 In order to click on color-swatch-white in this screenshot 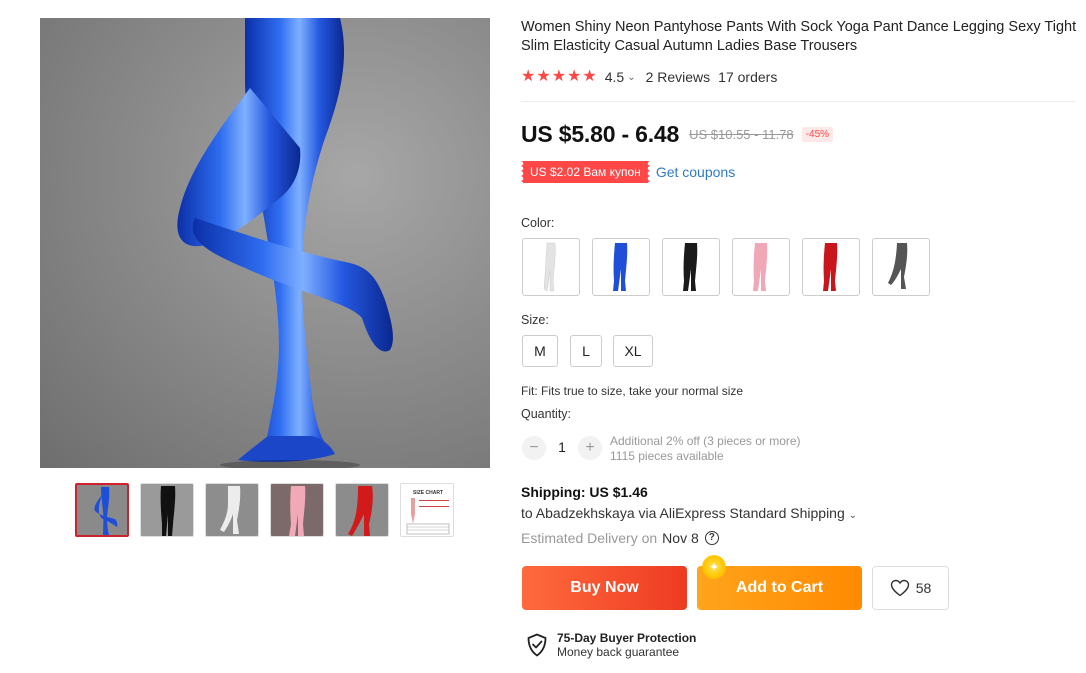, I will do `click(551, 267)`.